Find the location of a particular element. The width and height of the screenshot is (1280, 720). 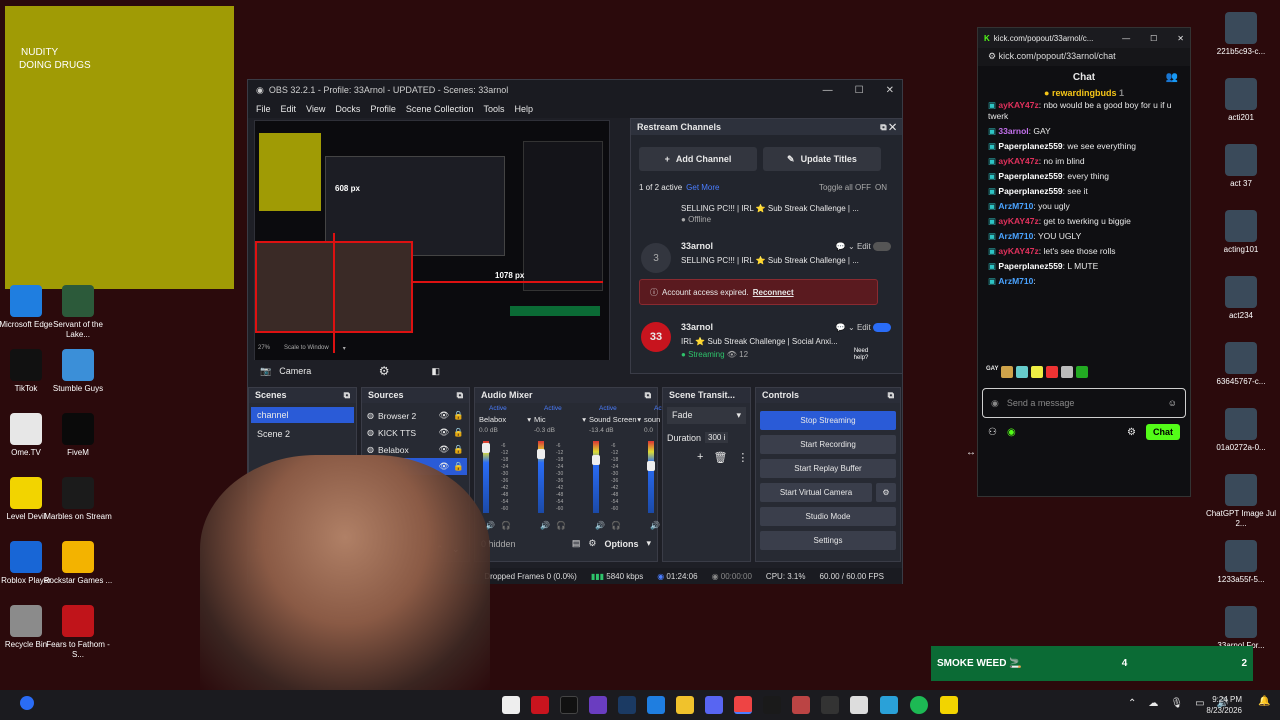

pinned-gifter: ● rewardingbuds 1 is located at coordinates (1084, 93).